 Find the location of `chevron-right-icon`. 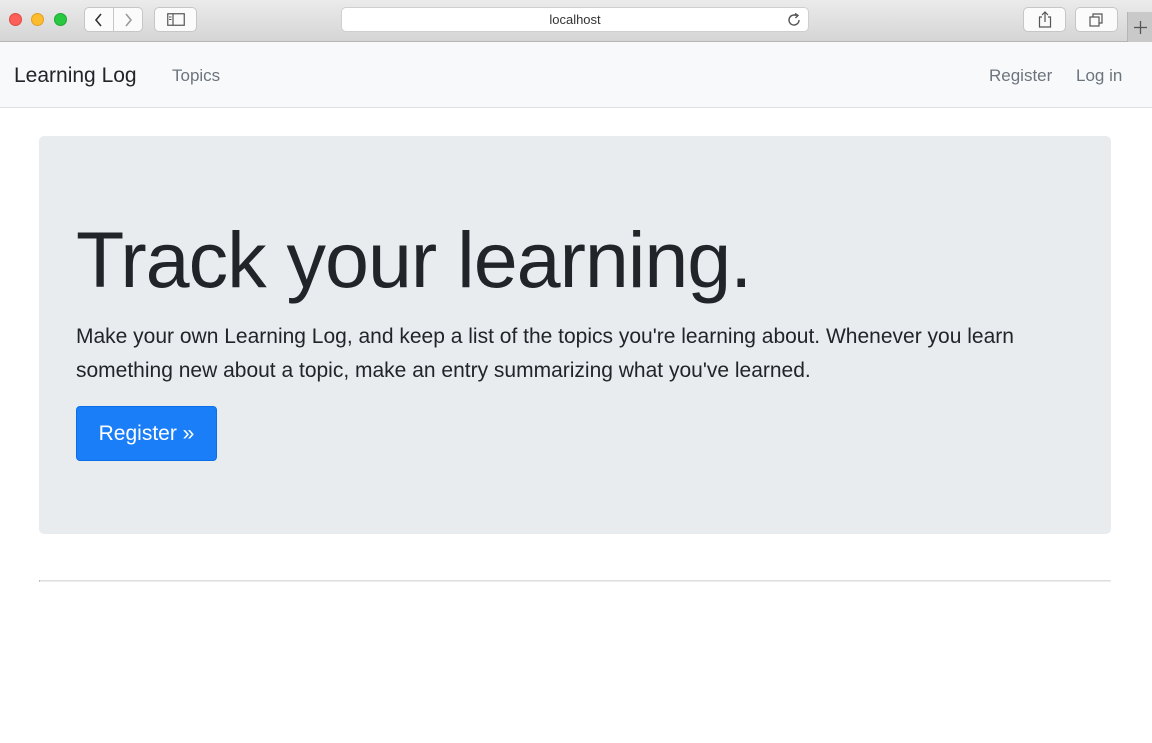

chevron-right-icon is located at coordinates (129, 19).